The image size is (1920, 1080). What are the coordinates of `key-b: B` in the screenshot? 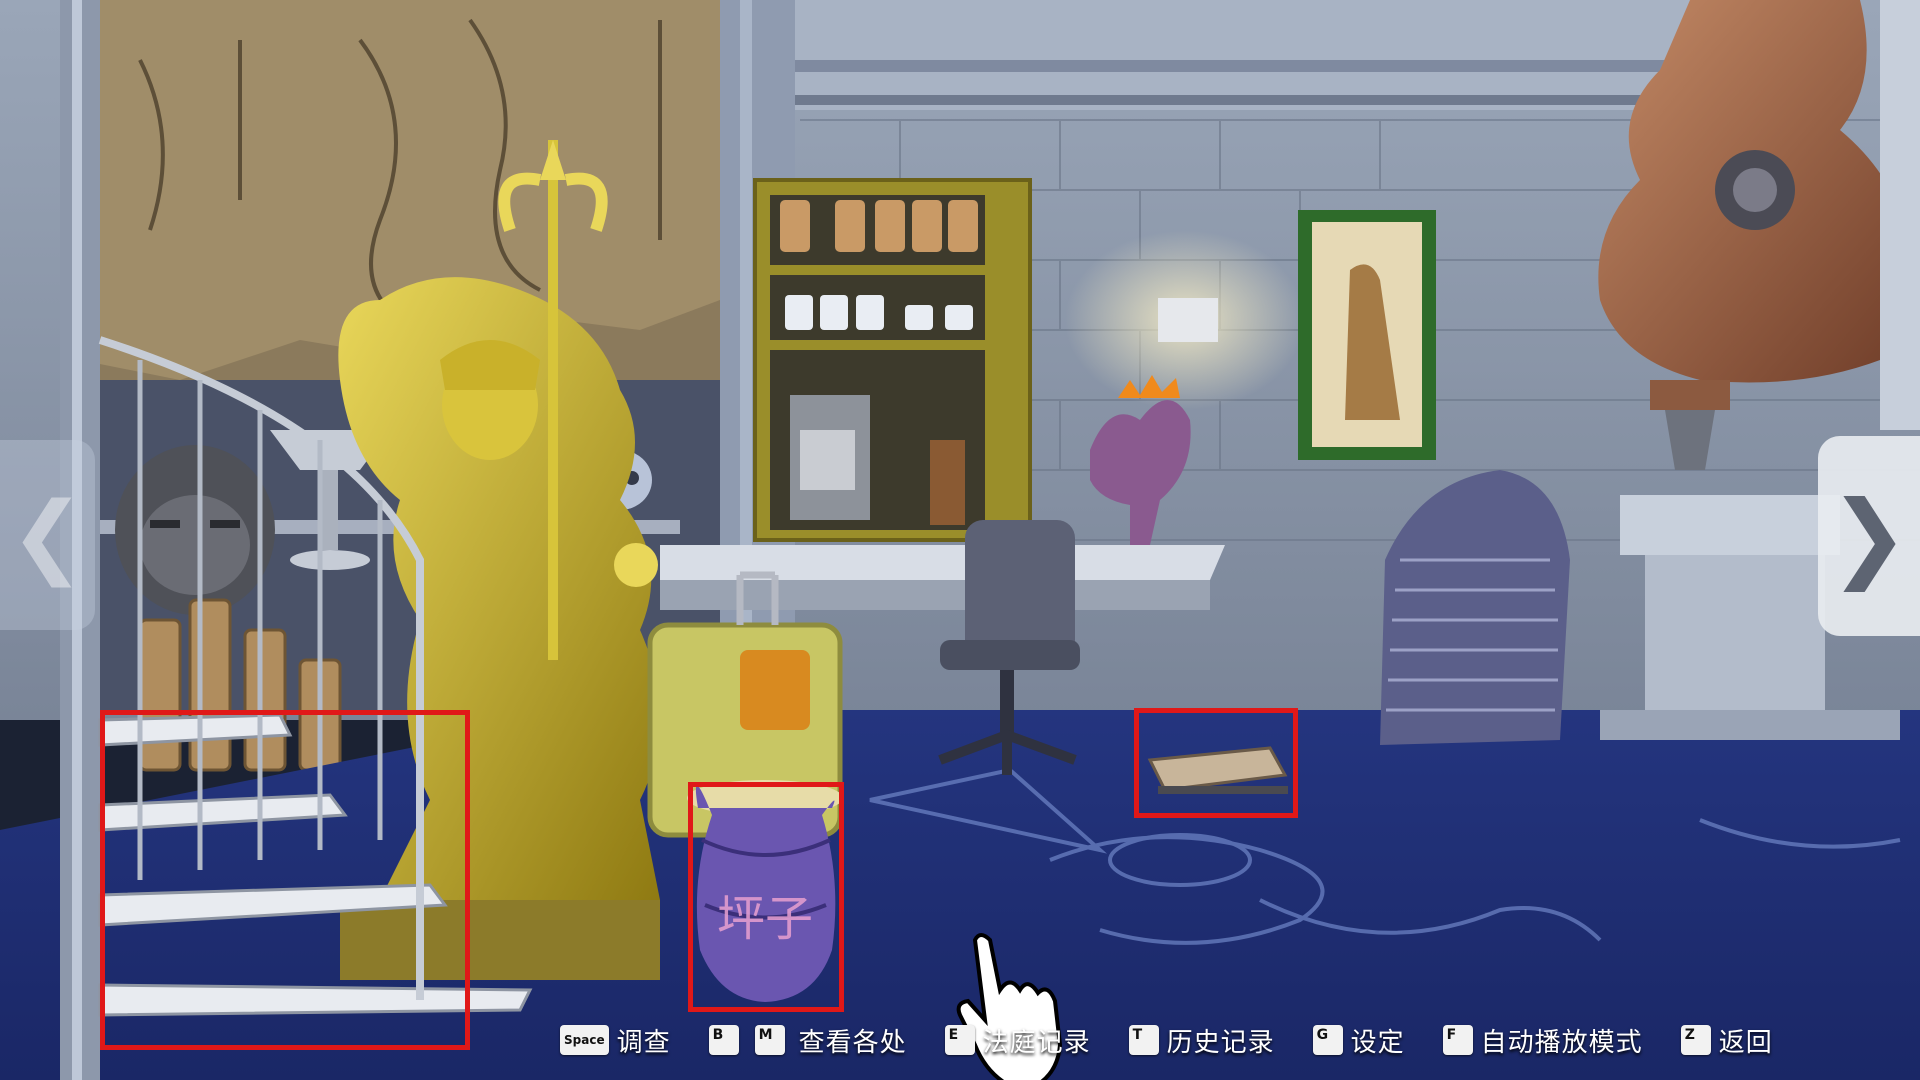 It's located at (723, 1040).